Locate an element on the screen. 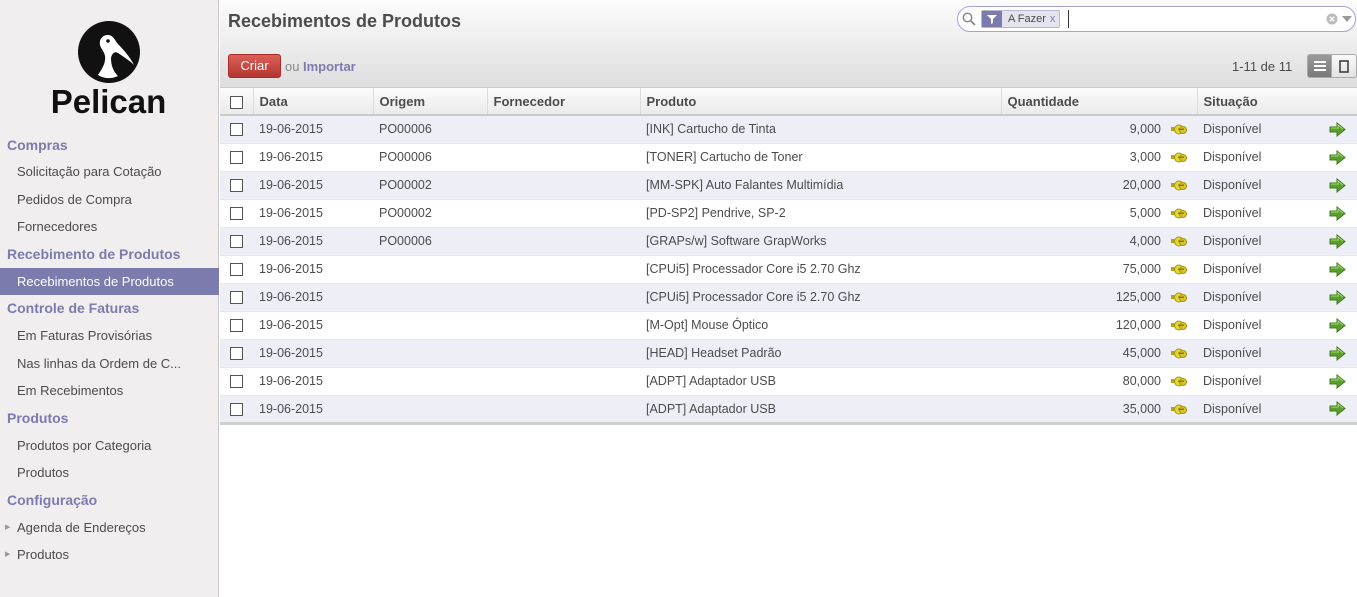  column-header-situacao: Situação is located at coordinates (1260, 102).